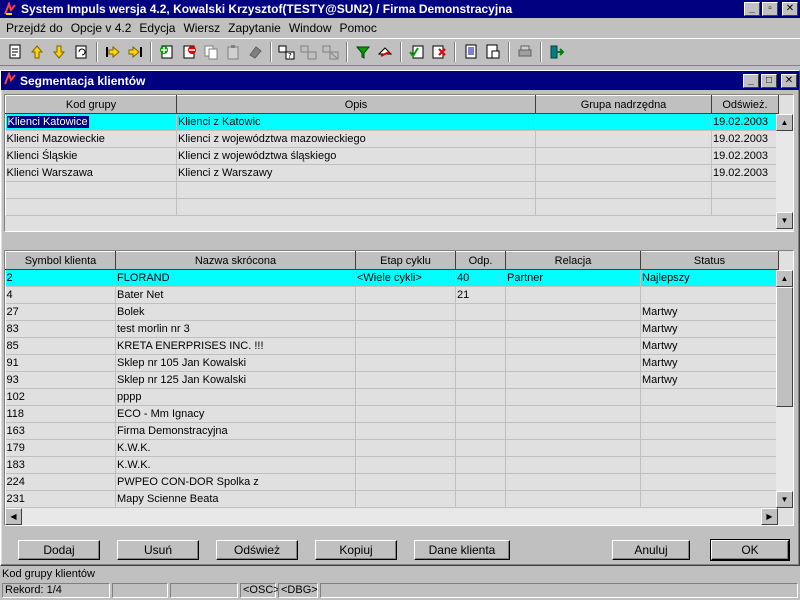 Image resolution: width=800 pixels, height=600 pixels. What do you see at coordinates (309, 52) in the screenshot?
I see `query-run-icon` at bounding box center [309, 52].